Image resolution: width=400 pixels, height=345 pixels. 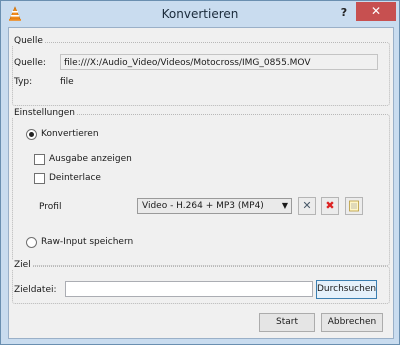 What do you see at coordinates (189, 289) in the screenshot?
I see `destination-input` at bounding box center [189, 289].